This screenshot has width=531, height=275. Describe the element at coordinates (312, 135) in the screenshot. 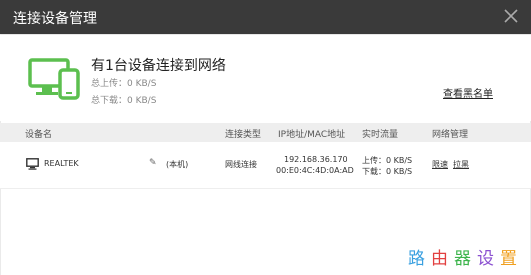

I see `col-ip-mac: IP地址/MAC地址` at that location.